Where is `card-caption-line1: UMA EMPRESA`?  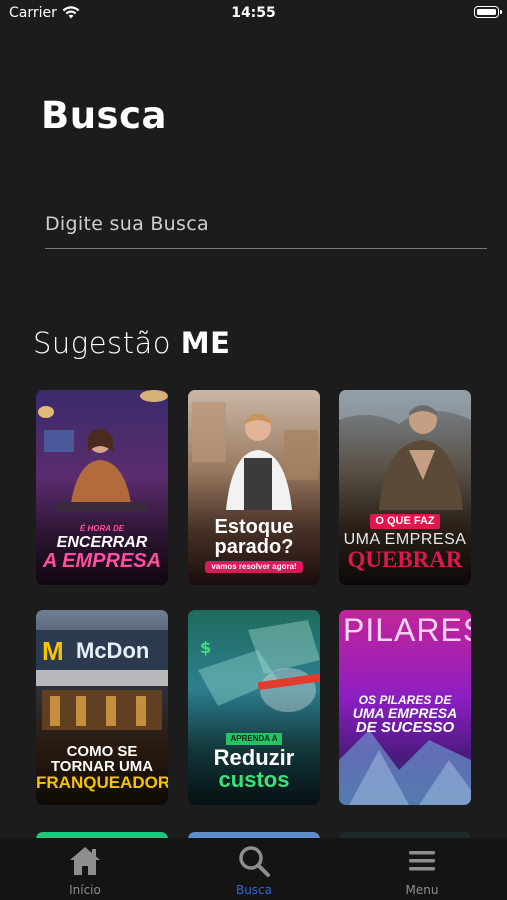 card-caption-line1: UMA EMPRESA is located at coordinates (405, 539).